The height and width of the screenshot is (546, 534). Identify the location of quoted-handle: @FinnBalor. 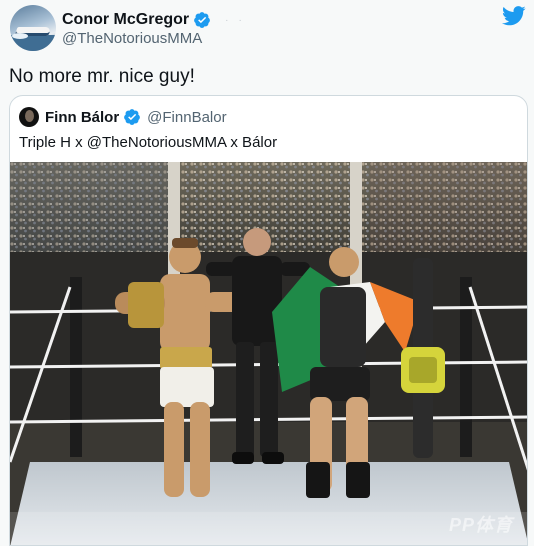
(186, 117).